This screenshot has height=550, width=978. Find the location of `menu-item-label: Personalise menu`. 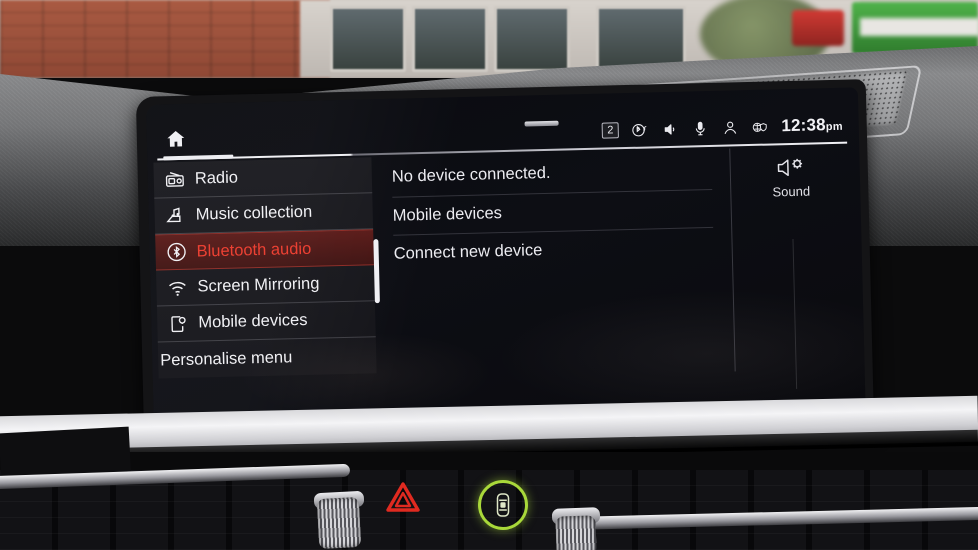

menu-item-label: Personalise menu is located at coordinates (226, 358).